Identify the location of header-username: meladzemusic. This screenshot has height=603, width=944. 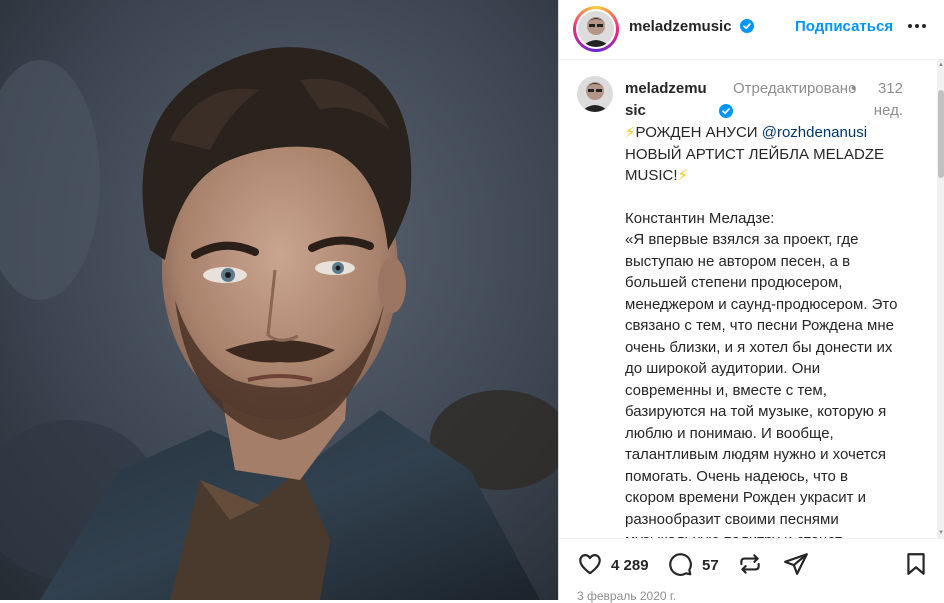
(680, 26).